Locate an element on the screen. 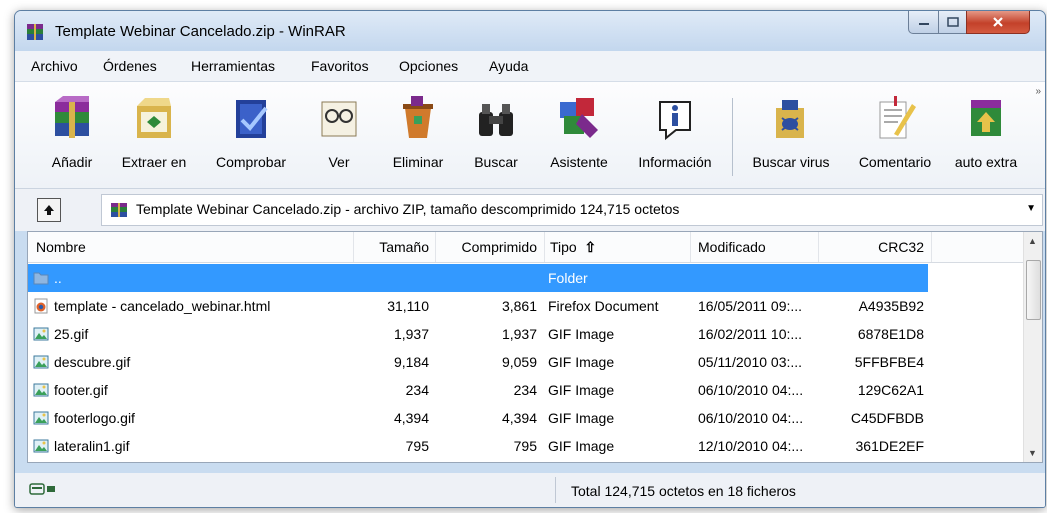 The height and width of the screenshot is (513, 1047). row-size: 795 is located at coordinates (417, 446).